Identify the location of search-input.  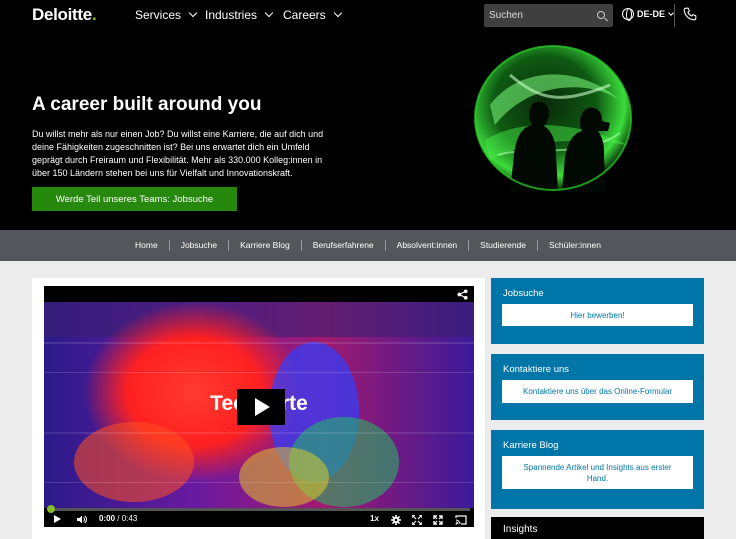
(539, 15).